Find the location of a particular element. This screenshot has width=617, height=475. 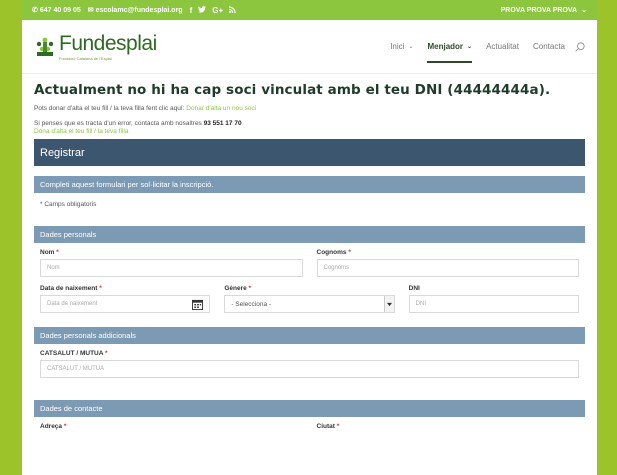

facebook-icon: f is located at coordinates (191, 10).